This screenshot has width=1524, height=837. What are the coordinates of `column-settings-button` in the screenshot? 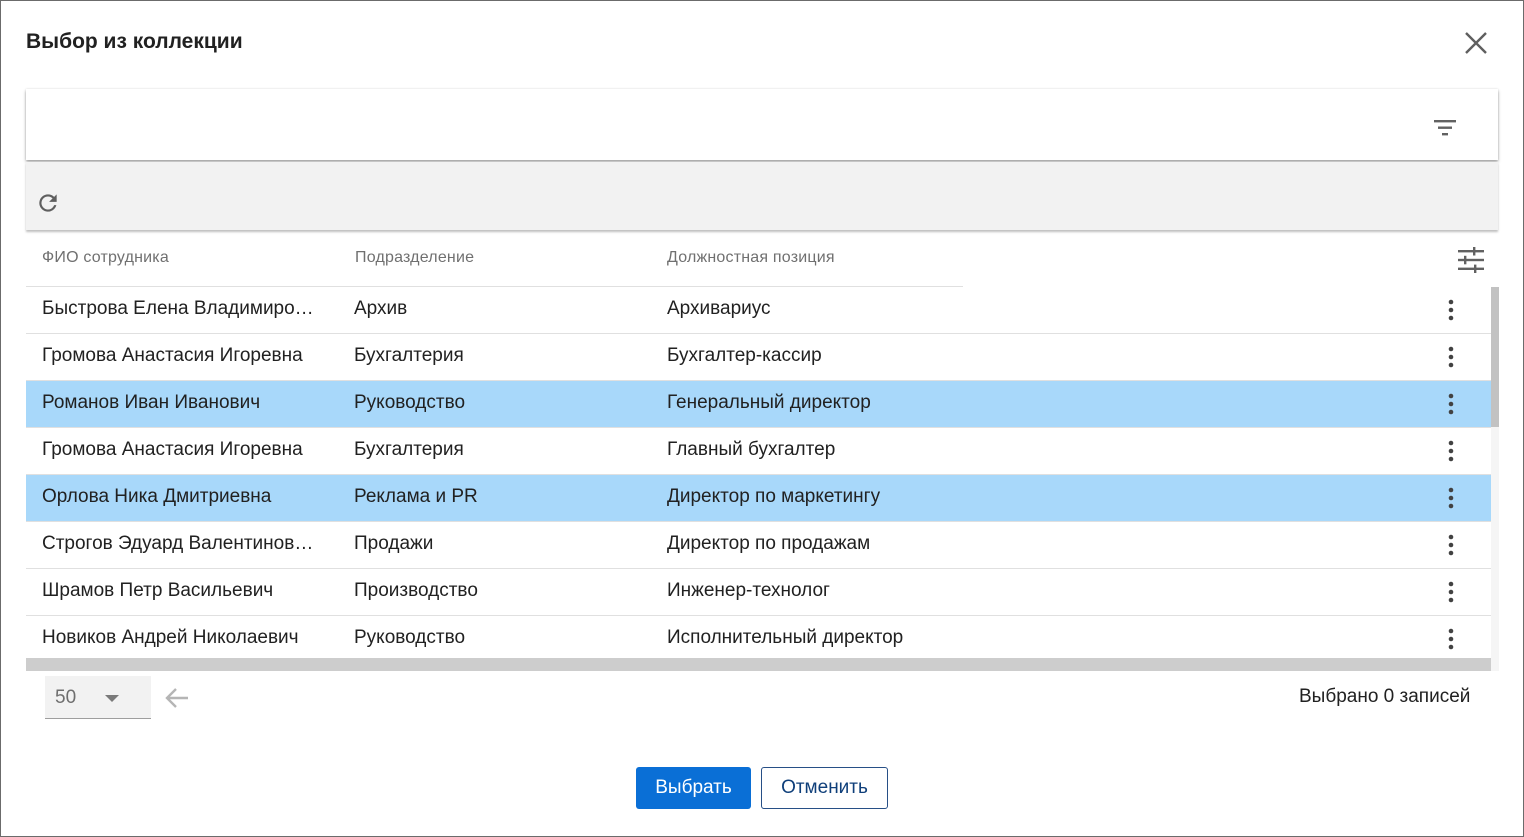 It's located at (1471, 260).